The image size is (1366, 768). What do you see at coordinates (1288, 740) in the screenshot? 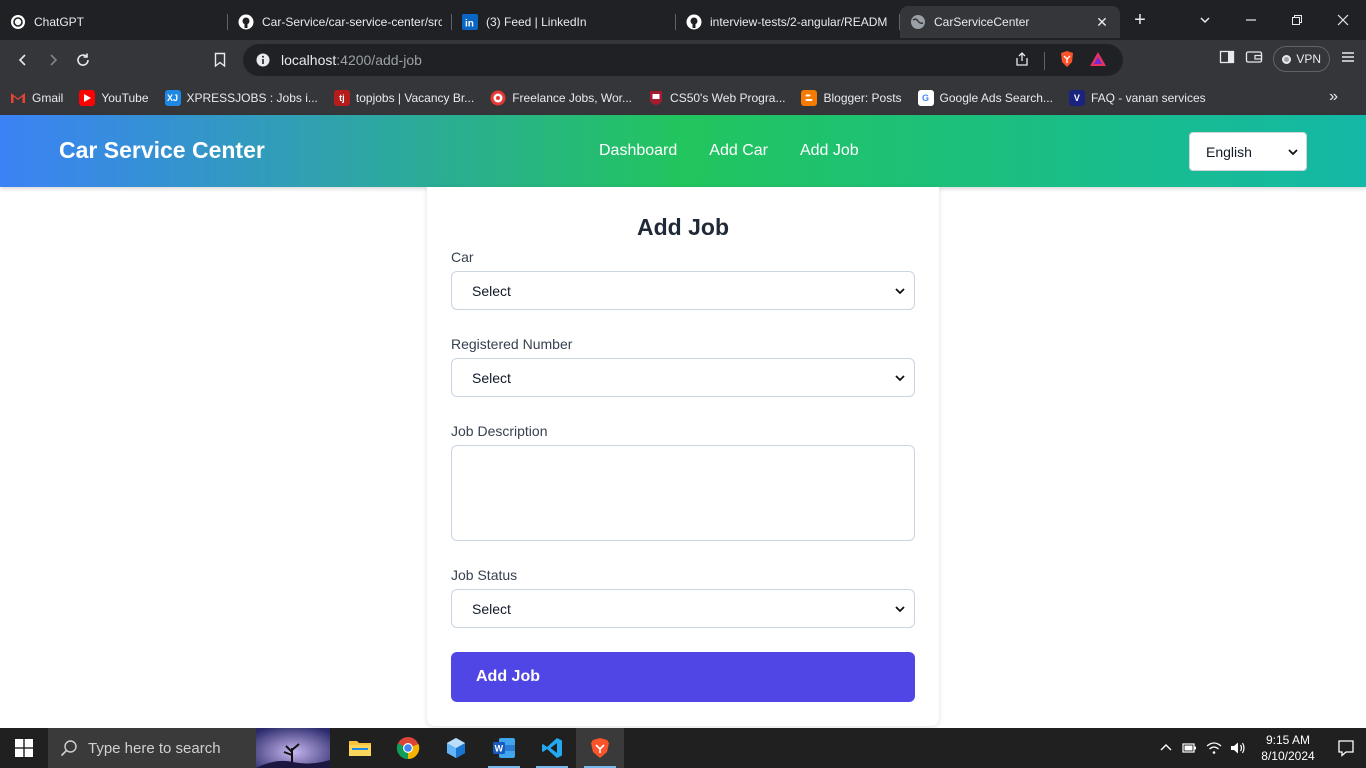
I see `clock-time: 9:15 AM` at bounding box center [1288, 740].